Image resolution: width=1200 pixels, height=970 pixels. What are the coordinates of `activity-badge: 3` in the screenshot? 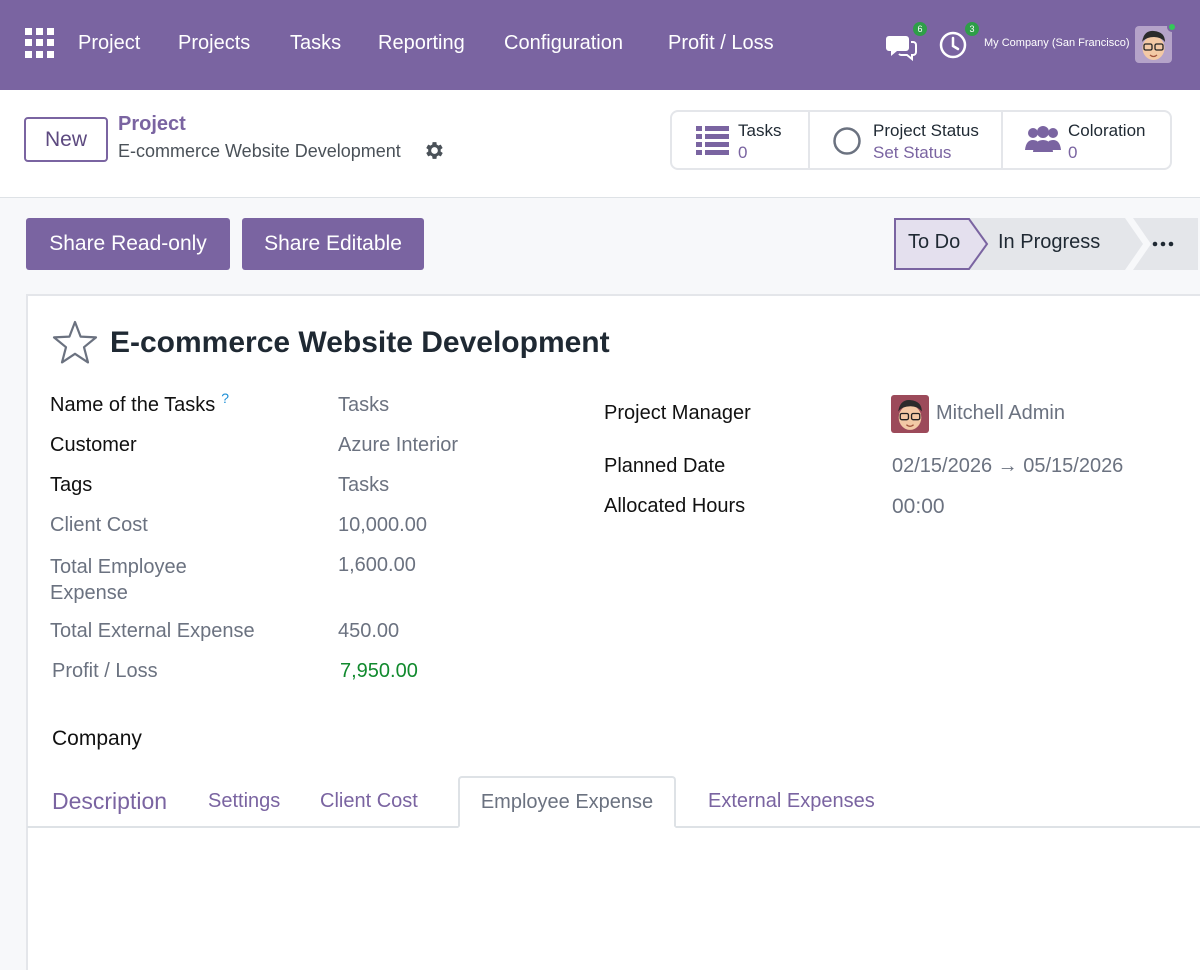 It's located at (972, 29).